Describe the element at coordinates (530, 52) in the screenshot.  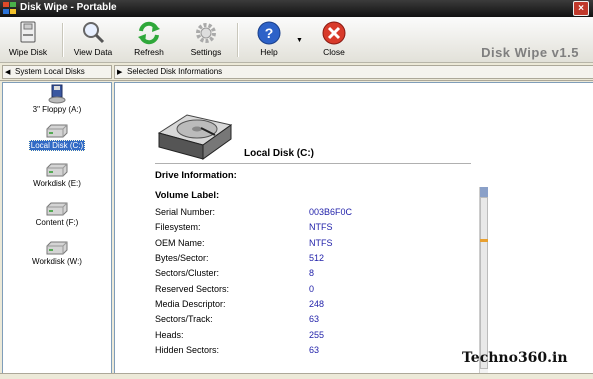
I see `app-brand: Disk Wipe v1.5` at that location.